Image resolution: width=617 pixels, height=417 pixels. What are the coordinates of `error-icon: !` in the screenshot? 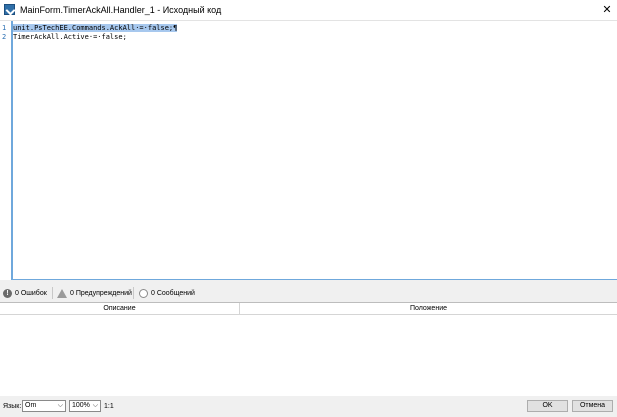 It's located at (7, 293).